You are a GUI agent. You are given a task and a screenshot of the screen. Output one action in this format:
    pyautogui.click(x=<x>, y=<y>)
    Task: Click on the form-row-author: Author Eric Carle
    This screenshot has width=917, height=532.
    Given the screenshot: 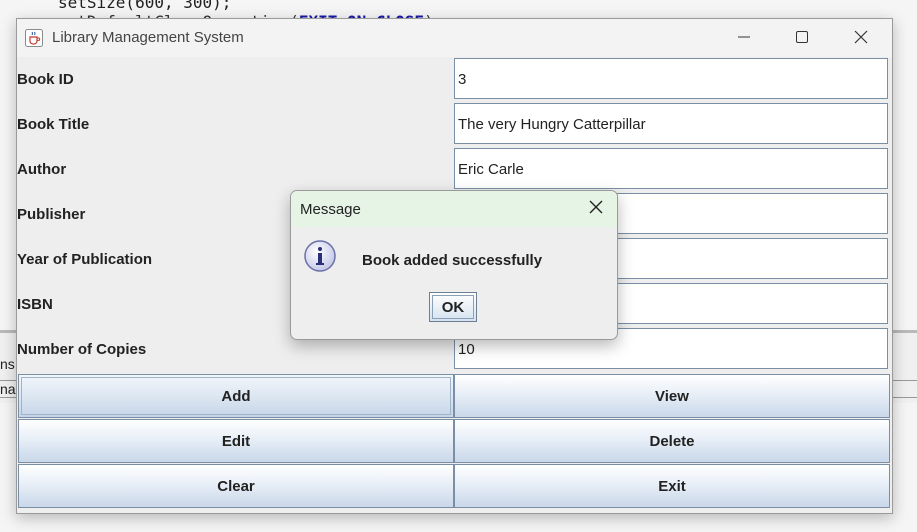 What is the action you would take?
    pyautogui.click(x=454, y=169)
    